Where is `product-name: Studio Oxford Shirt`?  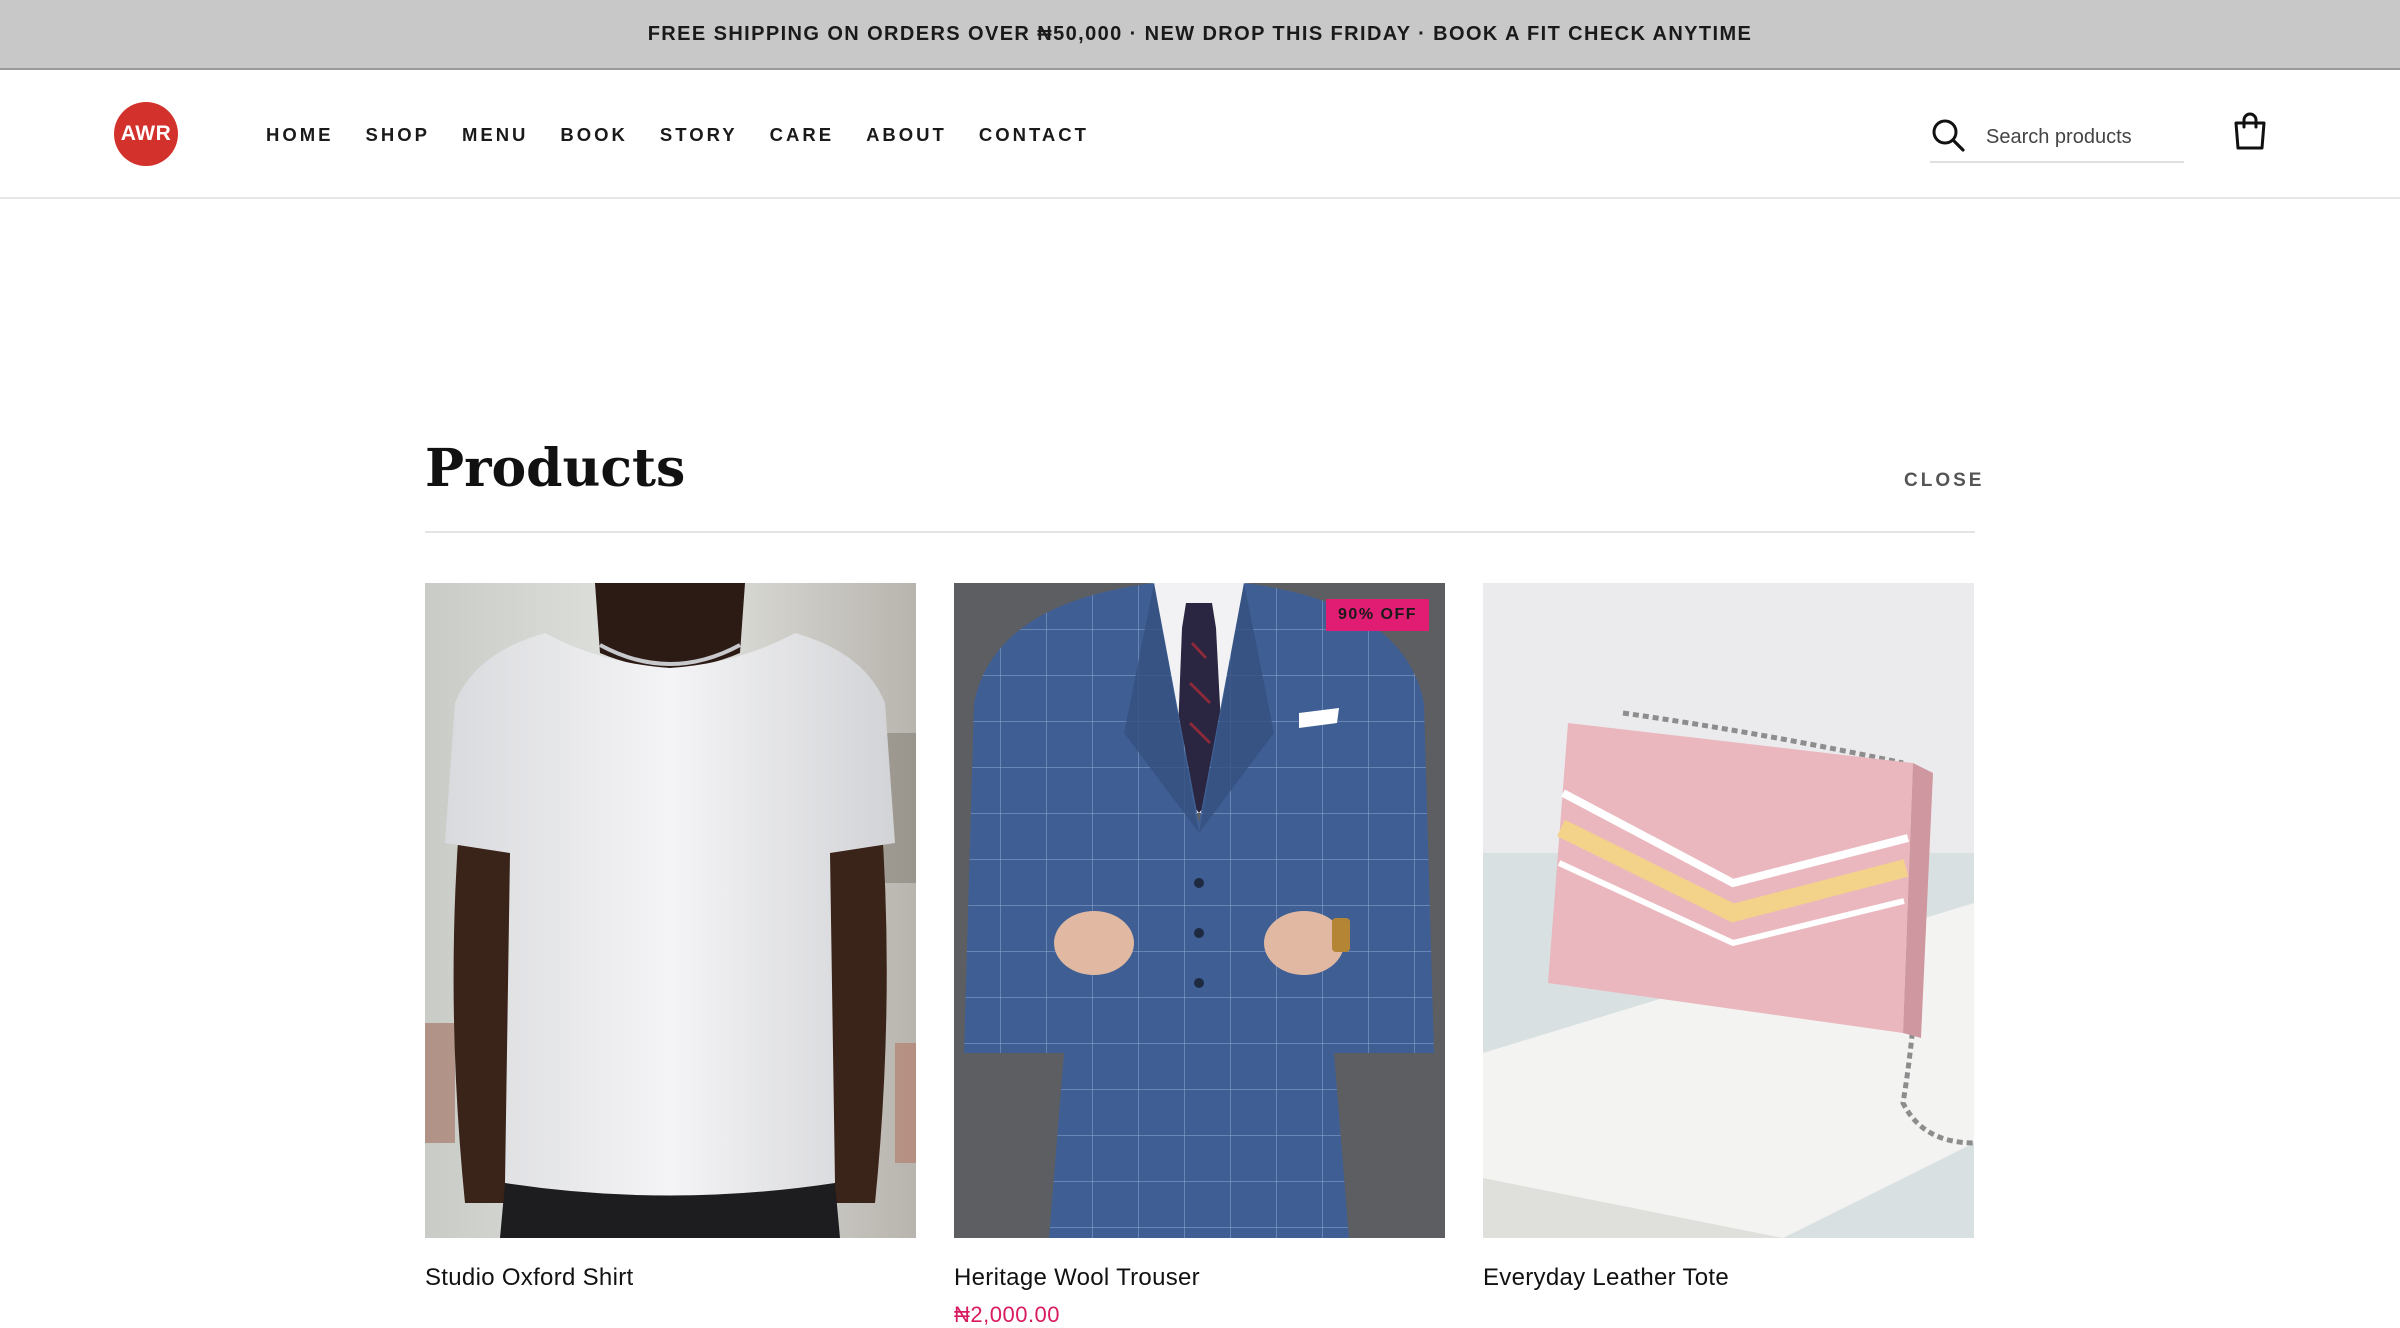
product-name: Studio Oxford Shirt is located at coordinates (670, 1278).